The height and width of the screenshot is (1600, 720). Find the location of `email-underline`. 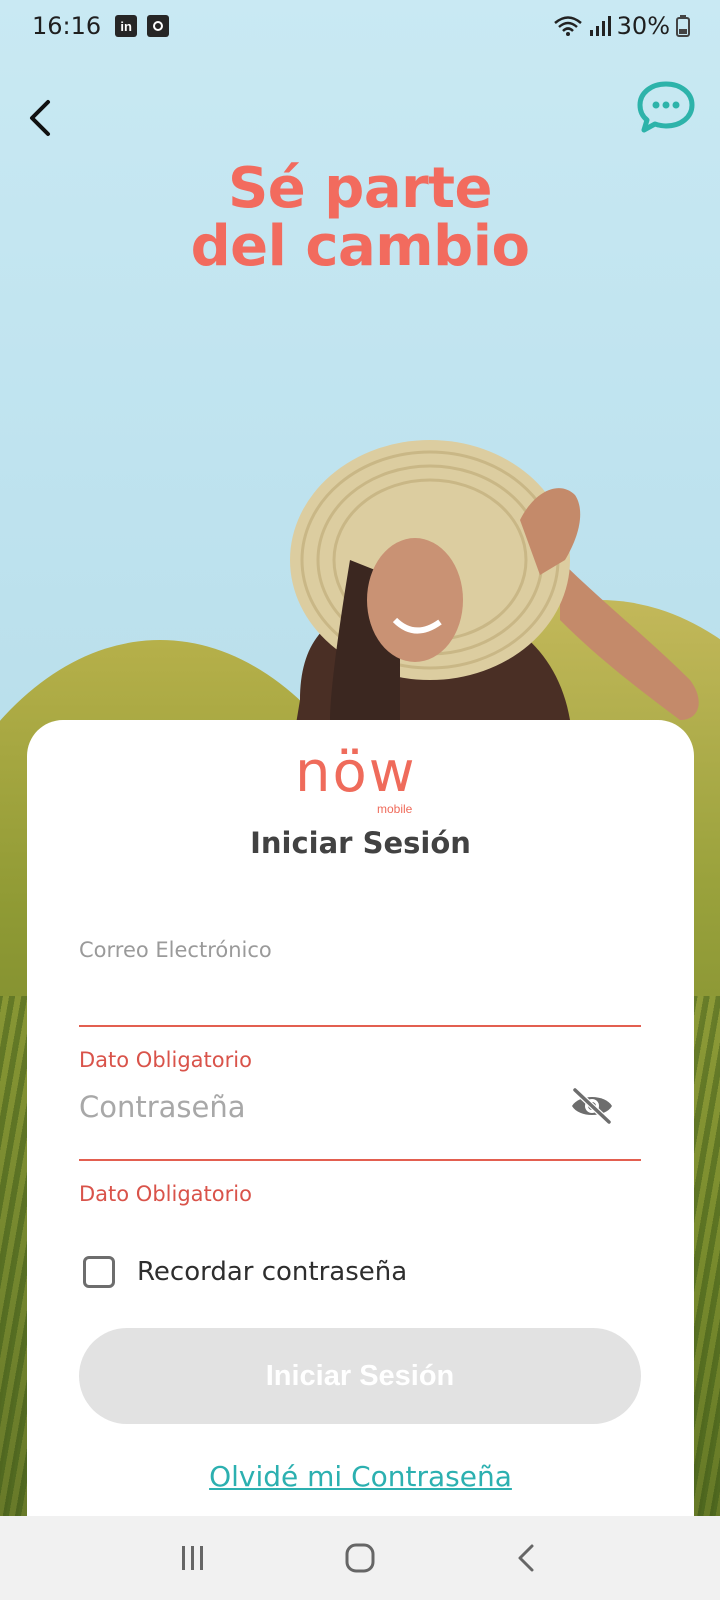

email-underline is located at coordinates (360, 1026).